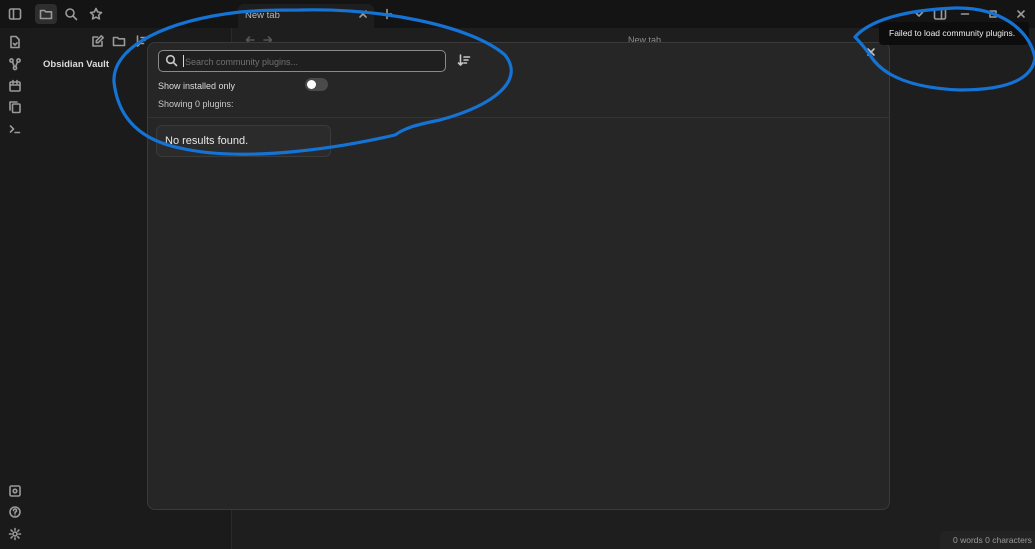 The image size is (1035, 549). I want to click on search-button, so click(71, 14).